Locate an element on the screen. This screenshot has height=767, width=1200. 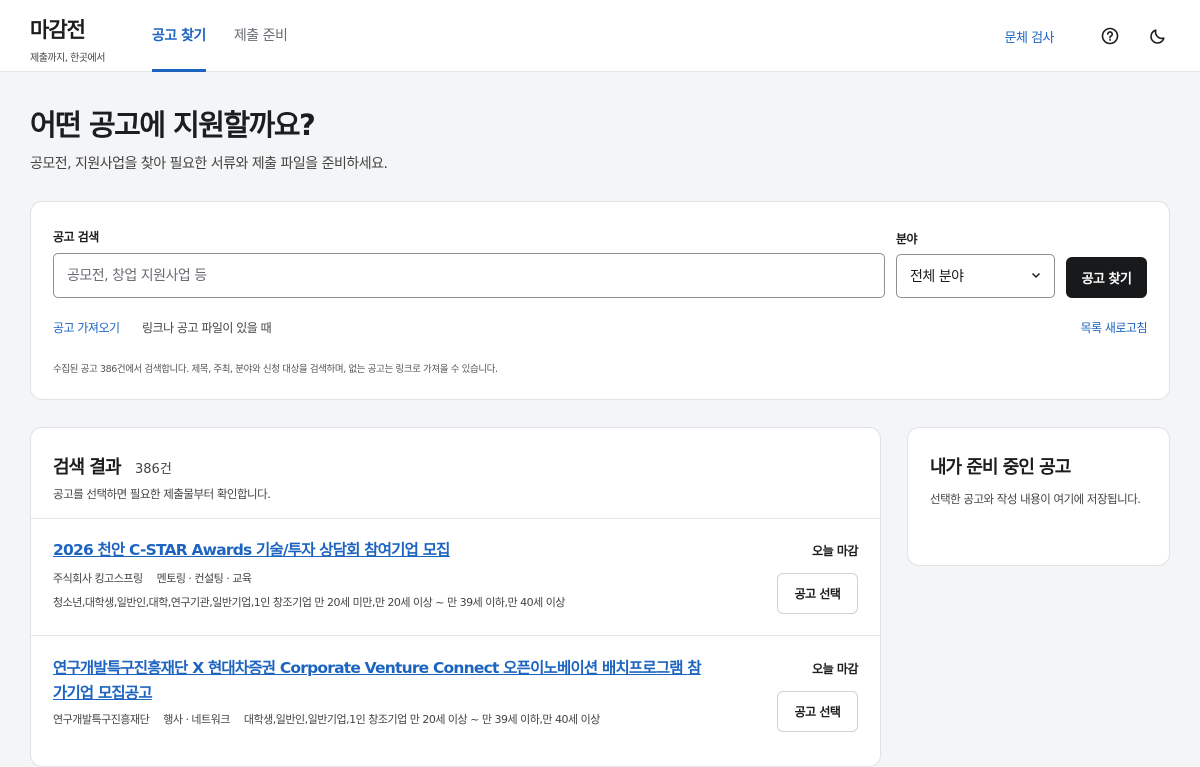
search-submit-button: 공고 찾기 is located at coordinates (1106, 277).